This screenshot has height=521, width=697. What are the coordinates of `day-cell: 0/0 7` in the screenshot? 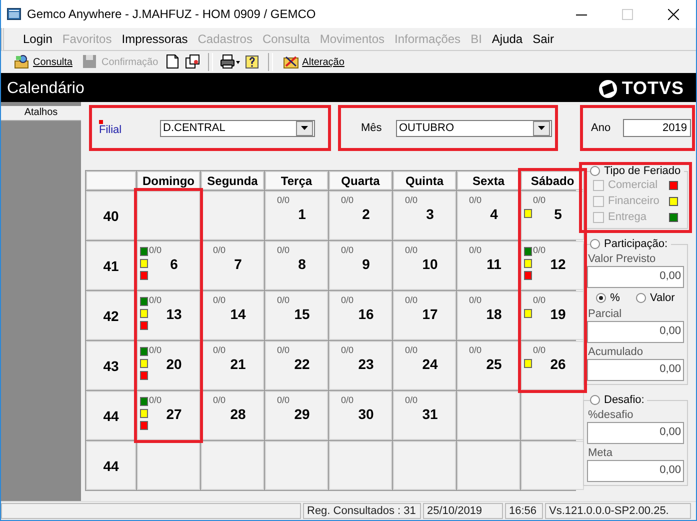 It's located at (232, 265).